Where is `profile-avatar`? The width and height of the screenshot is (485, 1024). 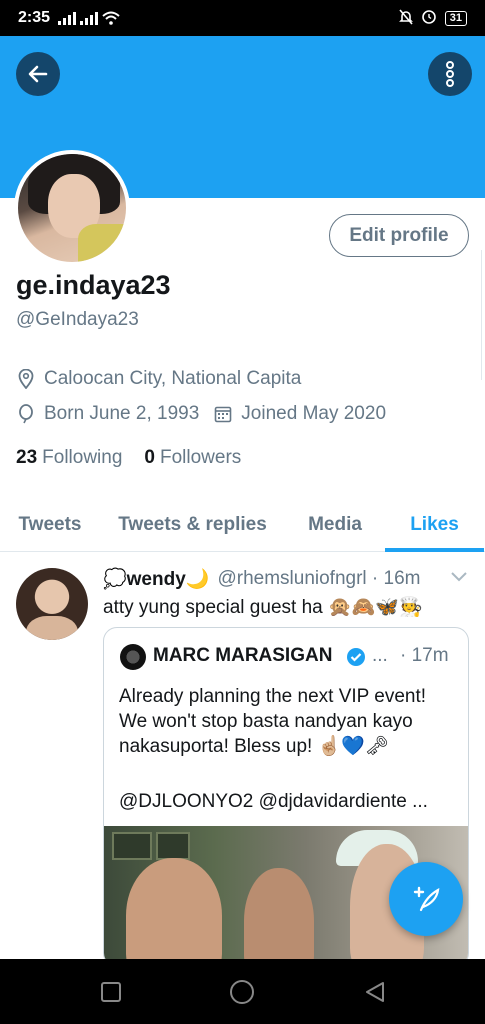
profile-avatar is located at coordinates (72, 208).